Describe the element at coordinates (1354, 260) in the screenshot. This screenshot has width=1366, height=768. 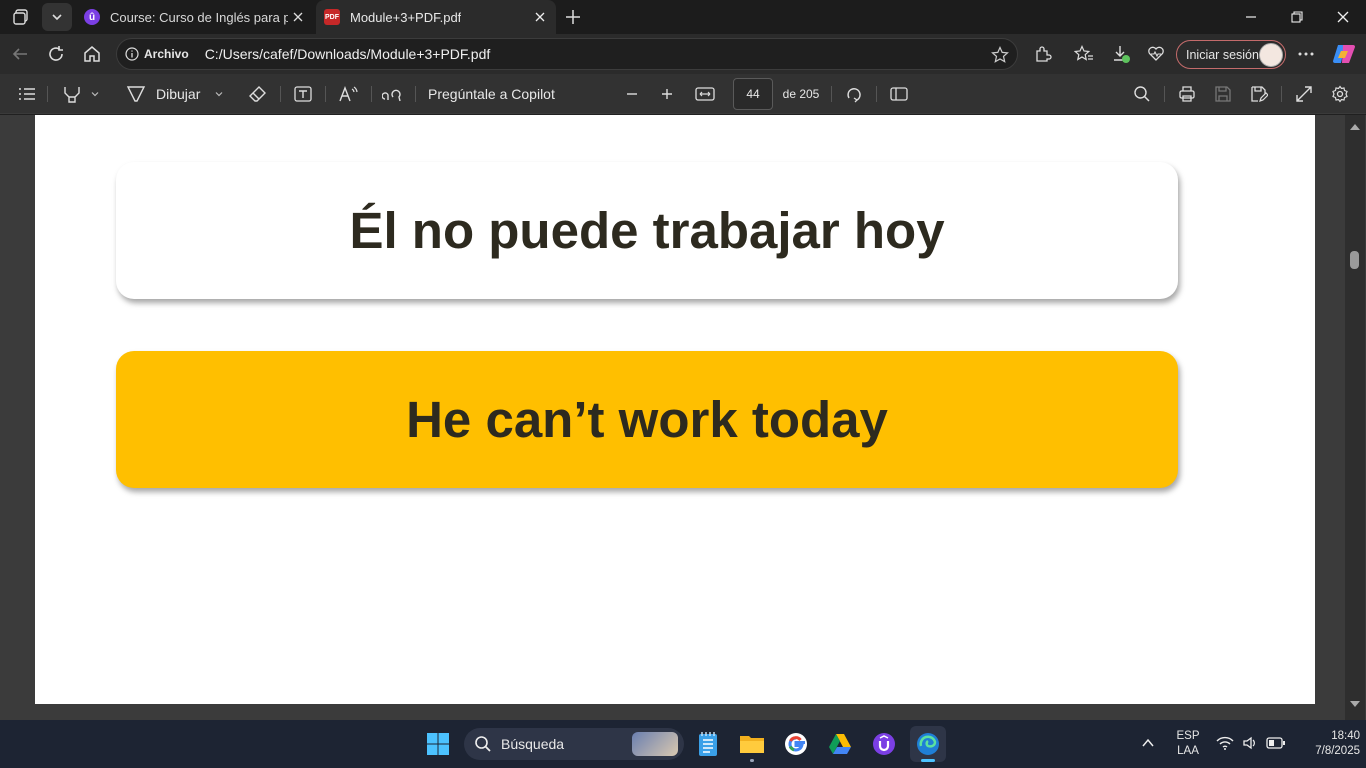
I see `scroll-thumb` at that location.